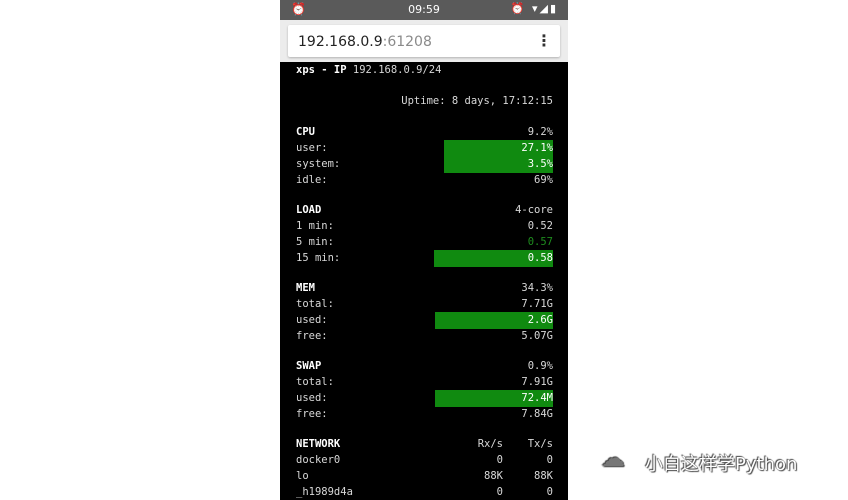 This screenshot has height=500, width=848. I want to click on cpu-total: 9.2%, so click(540, 132).